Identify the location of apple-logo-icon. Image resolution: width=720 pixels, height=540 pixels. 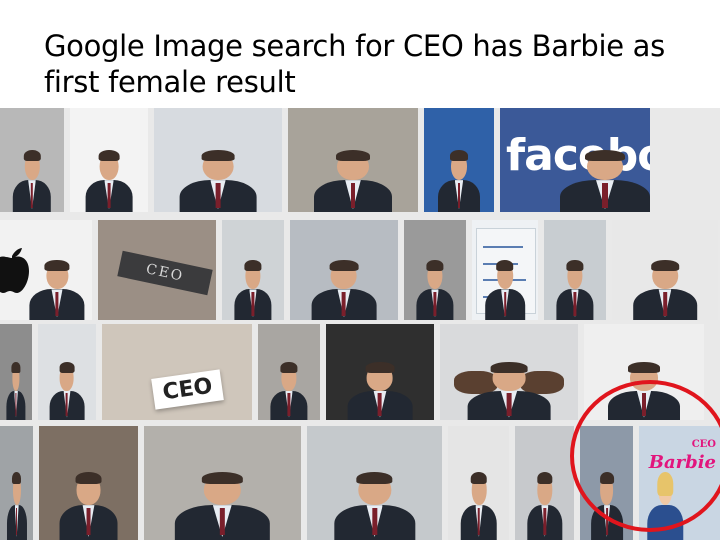
(16, 274).